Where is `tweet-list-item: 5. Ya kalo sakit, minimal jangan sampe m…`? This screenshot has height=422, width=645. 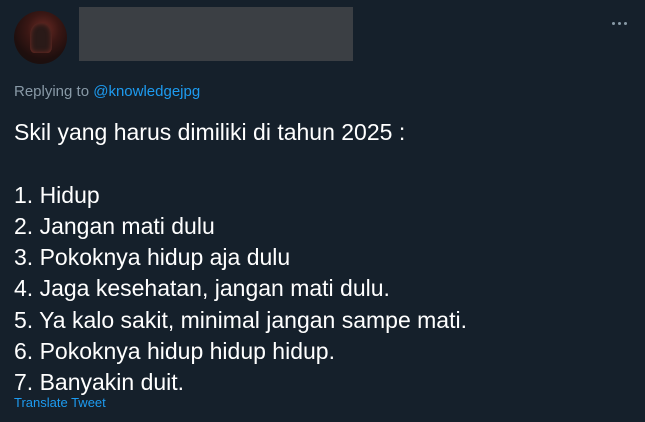
tweet-list-item: 5. Ya kalo sakit, minimal jangan sampe m… is located at coordinates (240, 319).